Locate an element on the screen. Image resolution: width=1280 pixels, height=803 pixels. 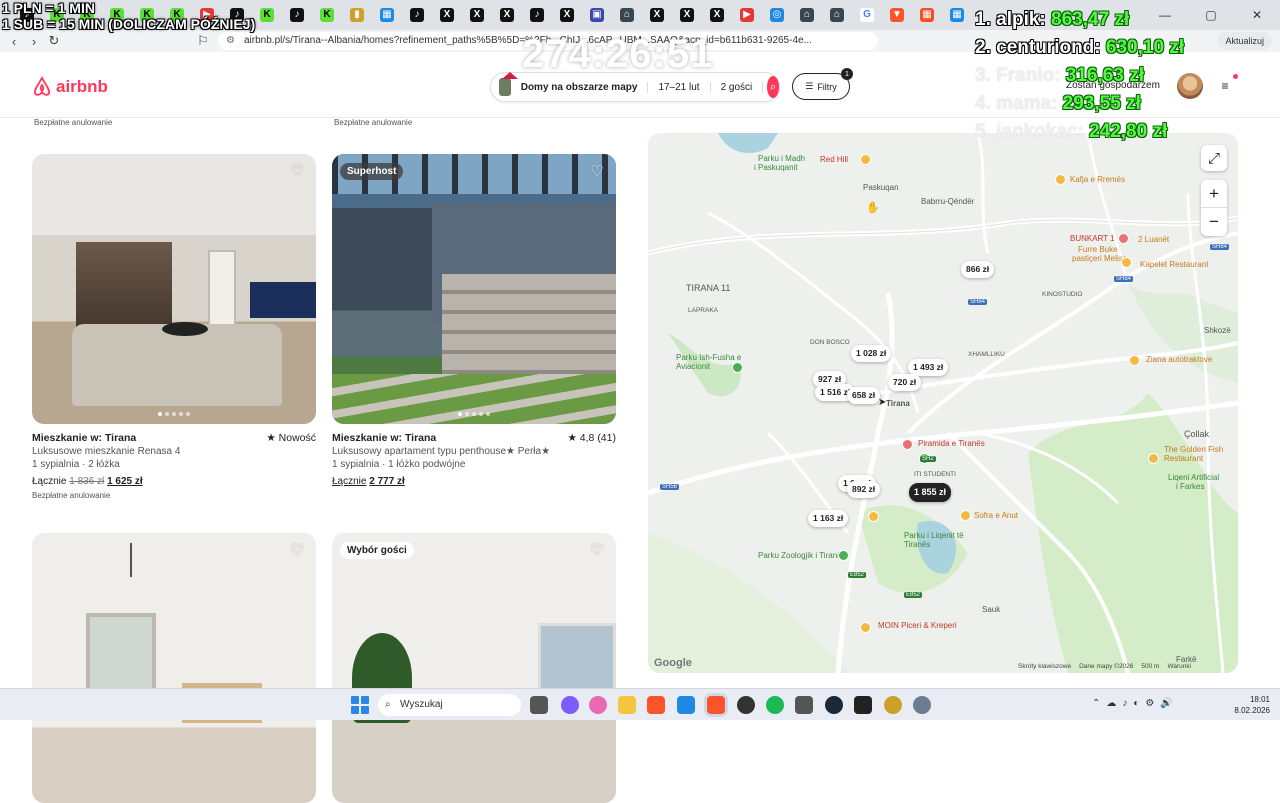
listing-subtitle: Luksusowe mieszkanie Renasa 4 is located at coordinates (106, 451).